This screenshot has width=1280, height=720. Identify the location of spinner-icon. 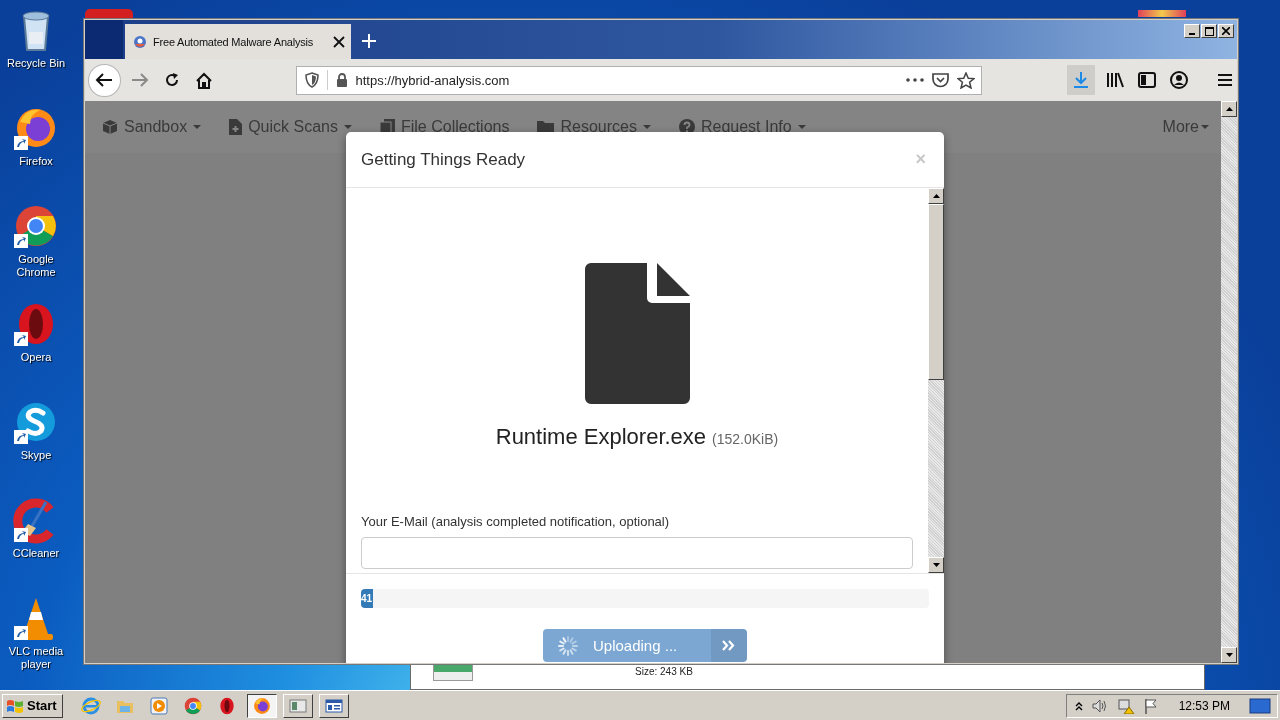
(568, 645).